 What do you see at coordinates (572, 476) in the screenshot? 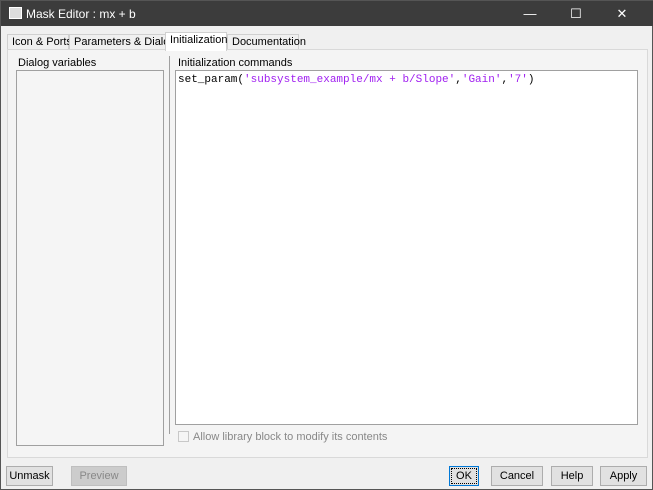
I see `help-button: Help` at bounding box center [572, 476].